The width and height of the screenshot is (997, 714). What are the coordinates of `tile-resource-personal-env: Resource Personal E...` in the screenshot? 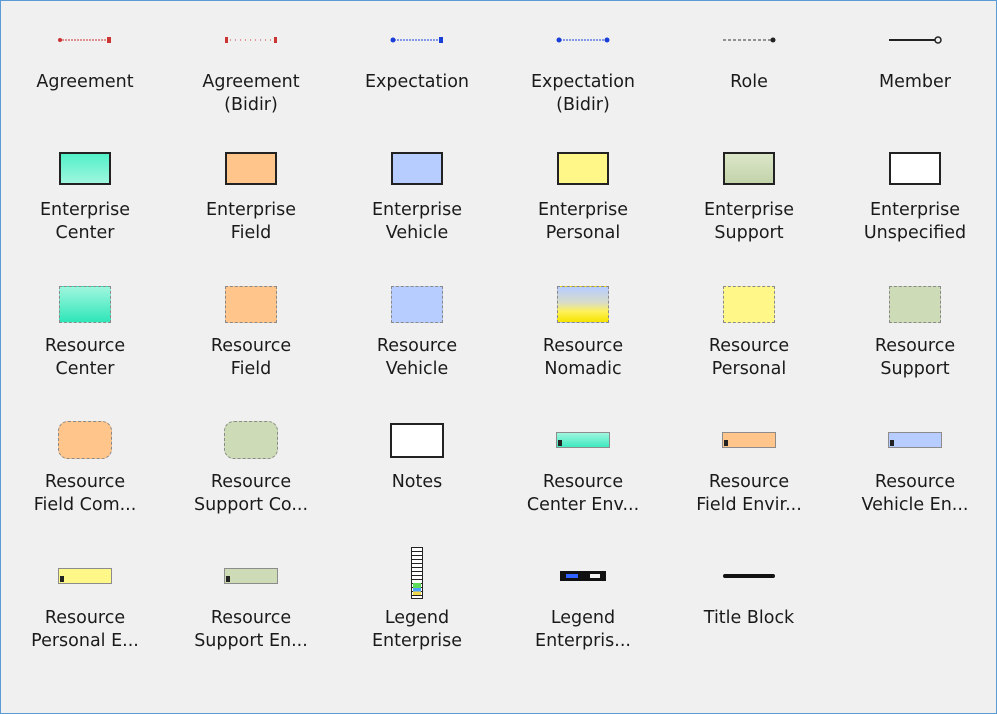 It's located at (85, 613).